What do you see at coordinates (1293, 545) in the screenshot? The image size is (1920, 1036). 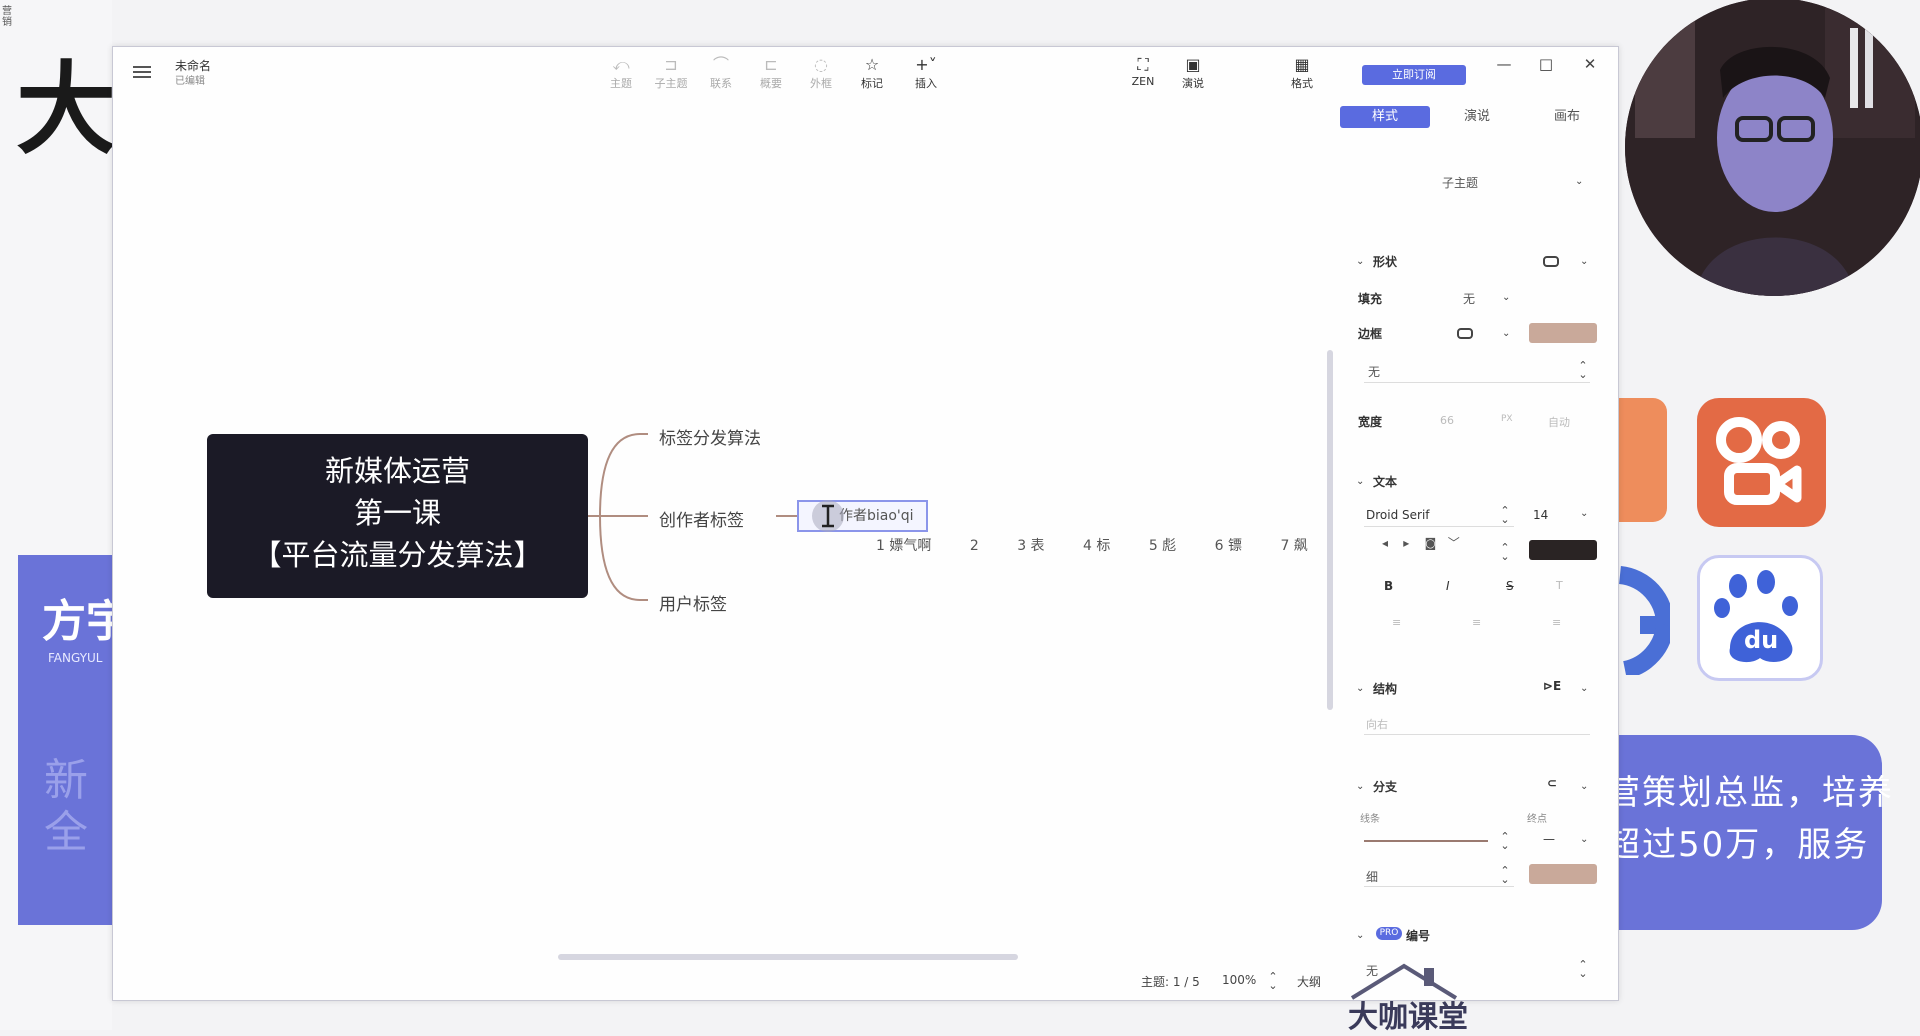 I see `ime-candidate-7: 7 飙` at bounding box center [1293, 545].